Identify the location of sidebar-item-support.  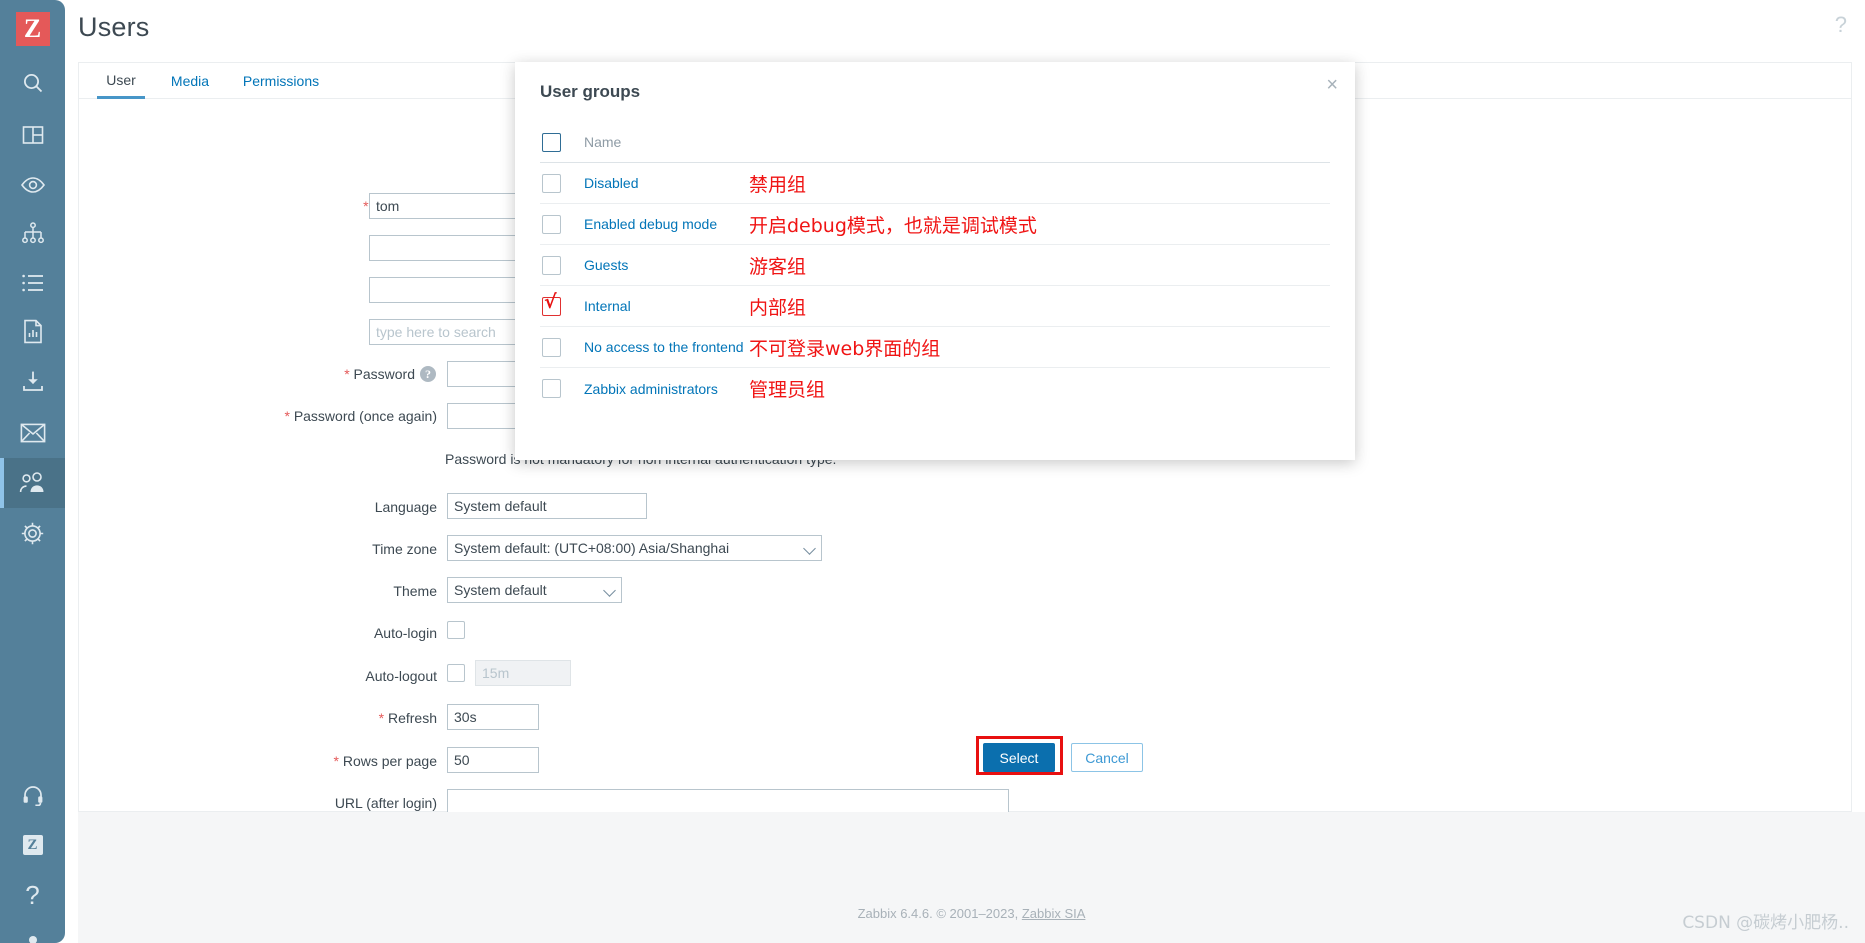
(32, 795).